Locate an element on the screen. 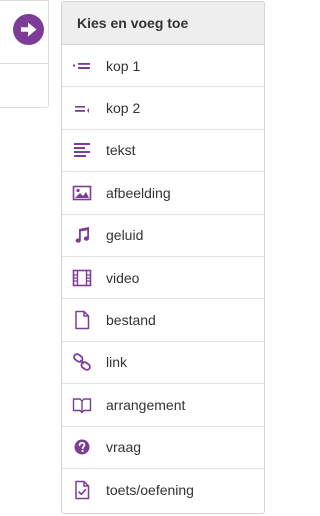 This screenshot has width=320, height=516. insert-menu-title: Kies en voeg toe is located at coordinates (163, 23).